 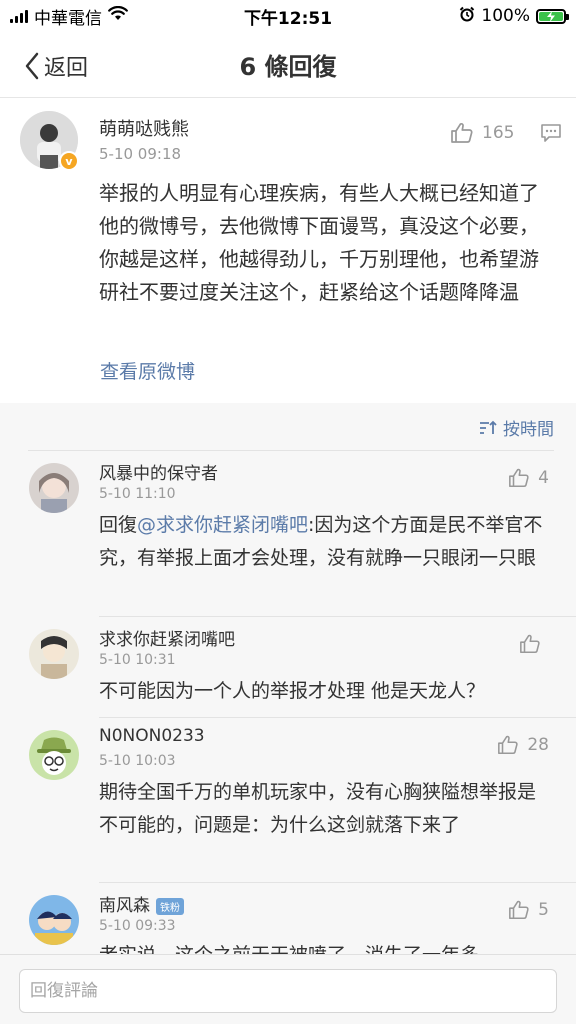 I want to click on like-button: 5, so click(x=528, y=910).